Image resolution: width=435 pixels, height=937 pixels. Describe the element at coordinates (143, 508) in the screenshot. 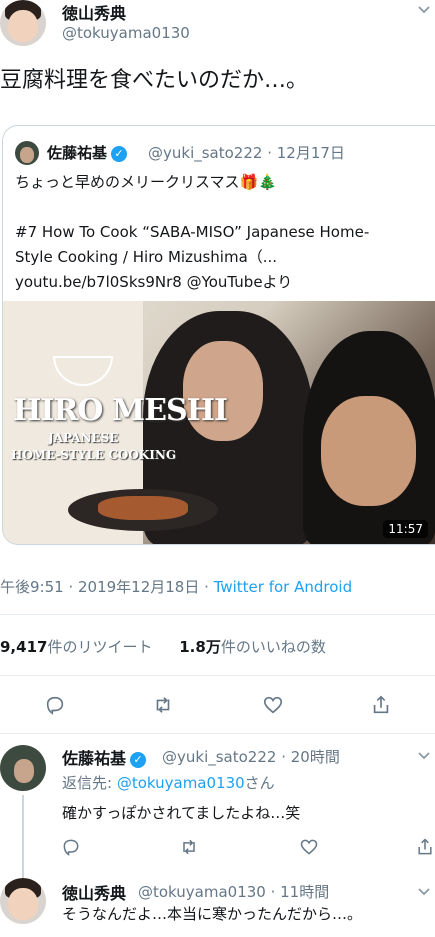

I see `thumbnail-food` at that location.